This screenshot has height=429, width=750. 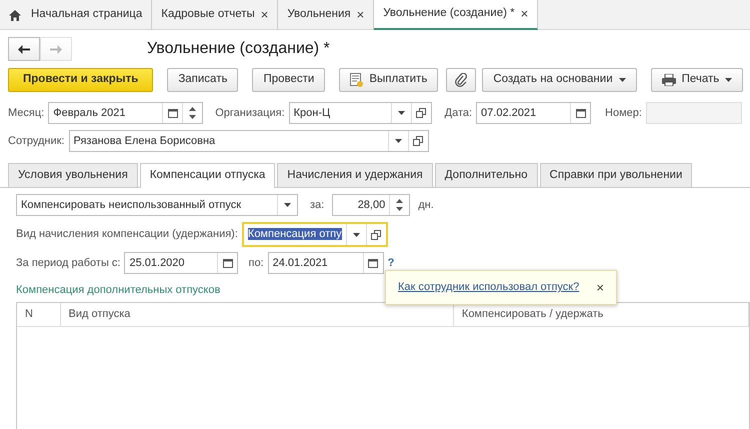 I want to click on paperclip-icon, so click(x=461, y=80).